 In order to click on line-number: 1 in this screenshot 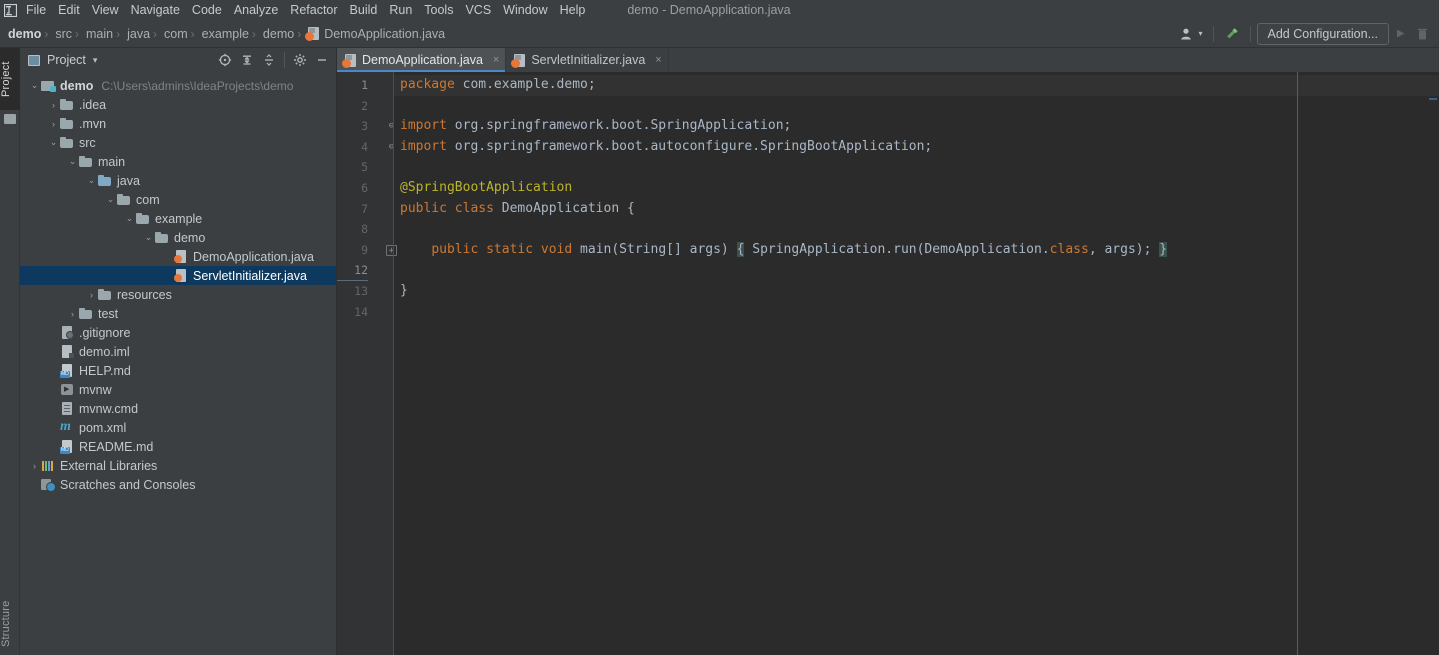, I will do `click(352, 85)`.